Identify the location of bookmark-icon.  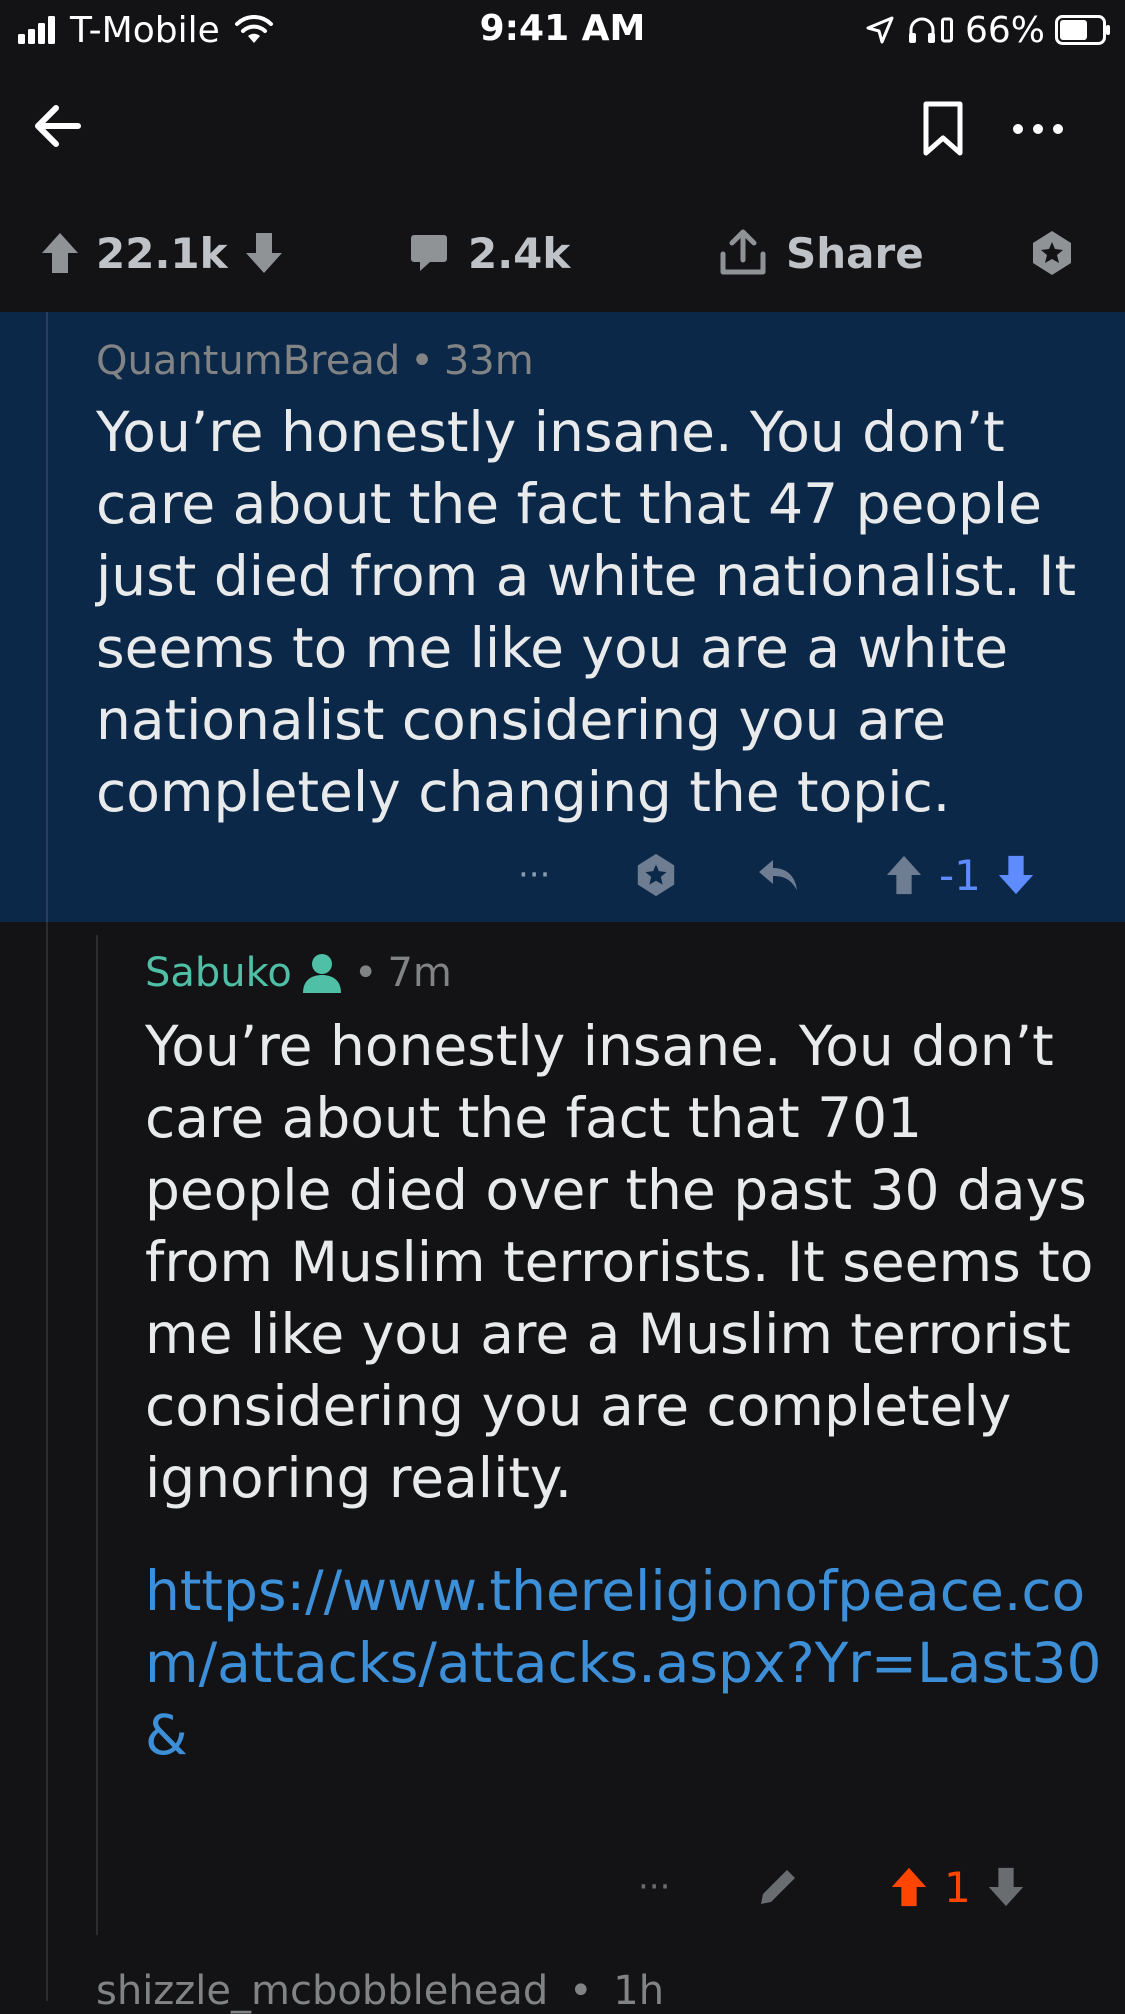
(943, 129).